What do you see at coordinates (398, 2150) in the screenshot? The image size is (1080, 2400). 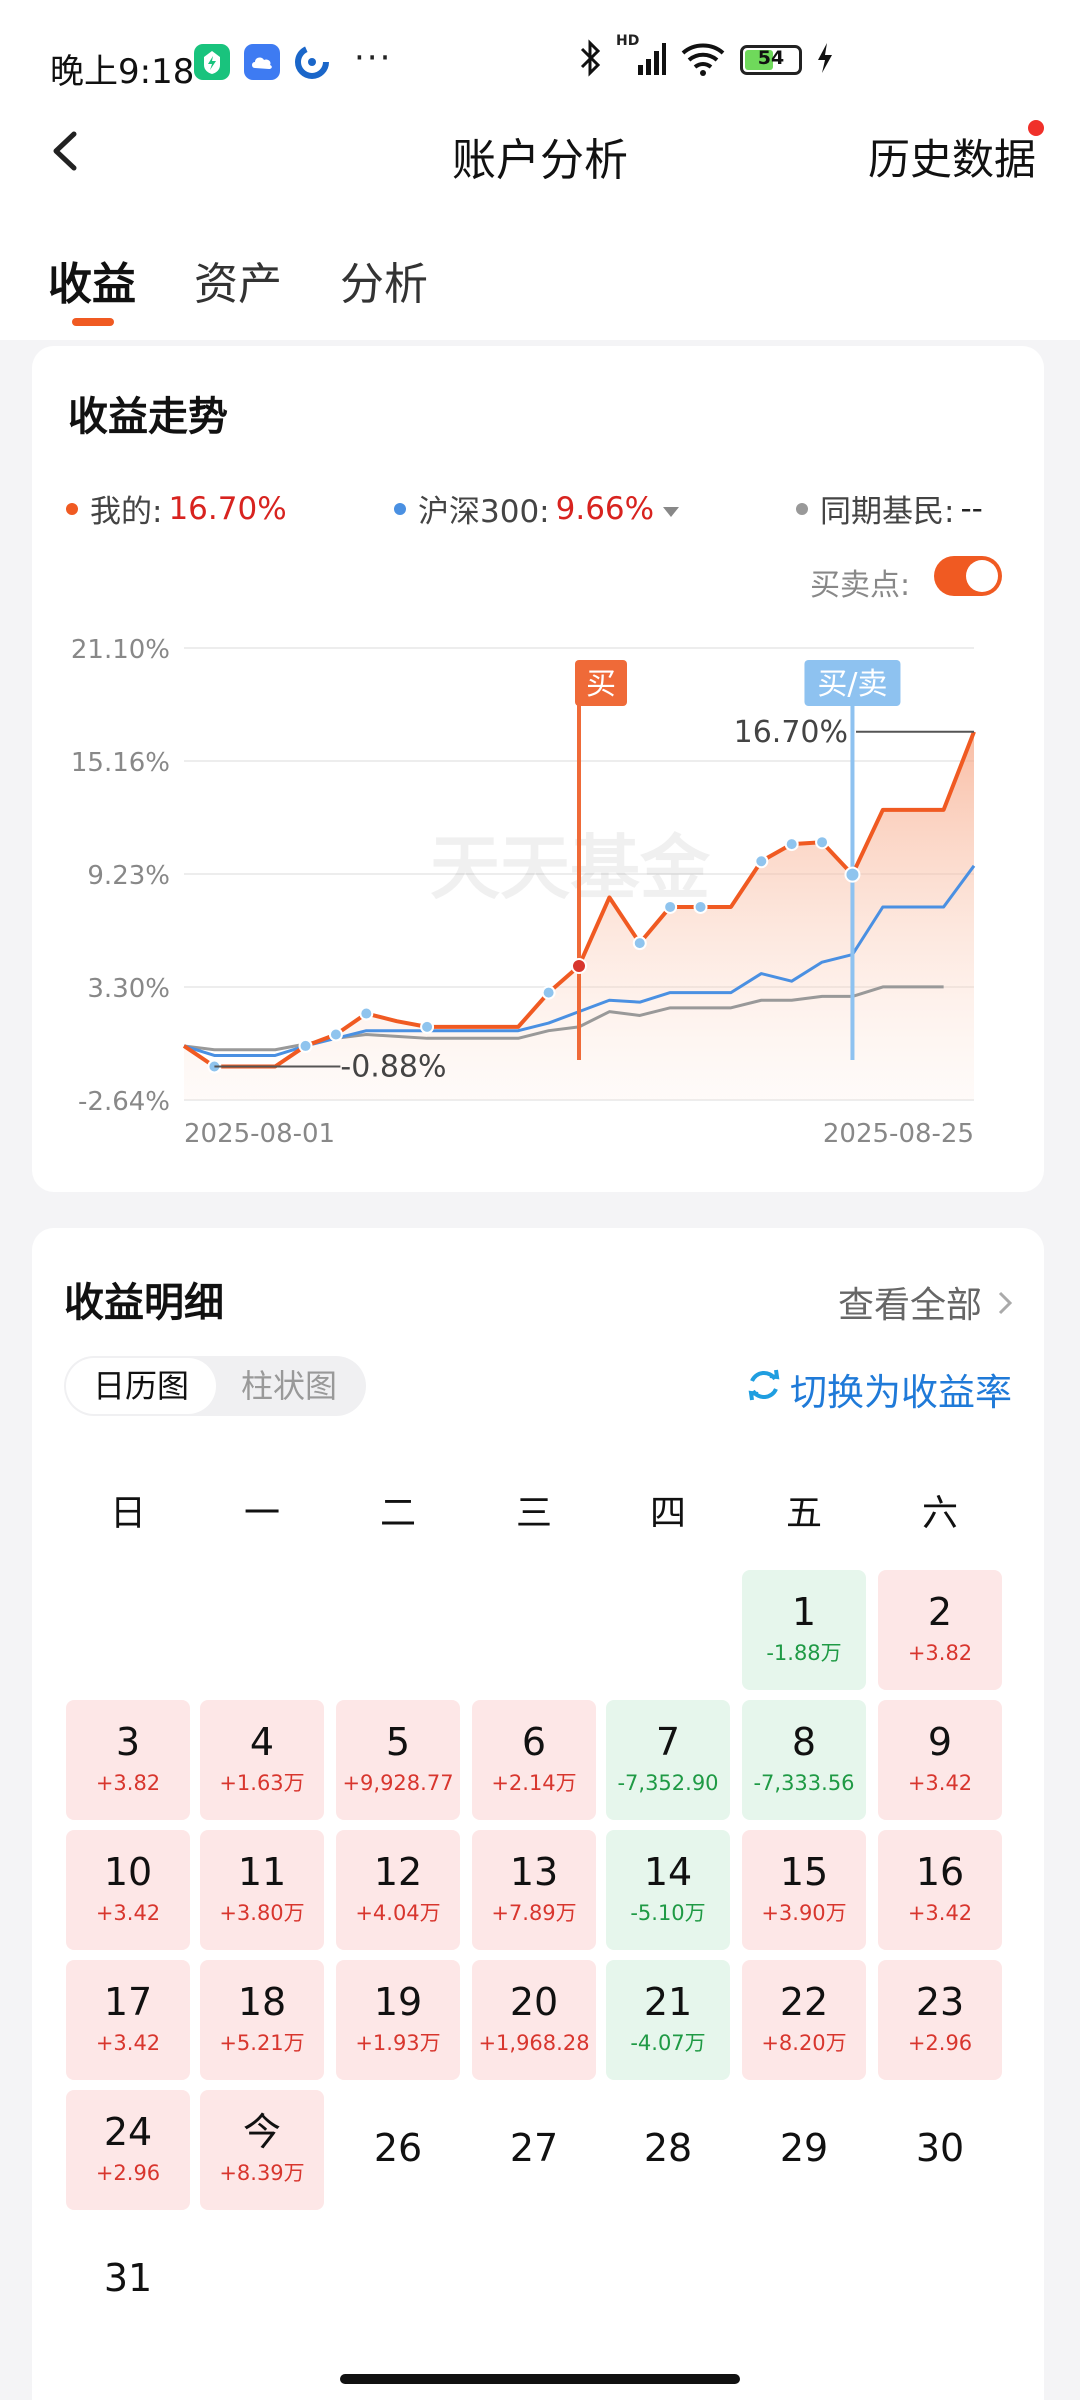 I see `calendar-day: 26` at bounding box center [398, 2150].